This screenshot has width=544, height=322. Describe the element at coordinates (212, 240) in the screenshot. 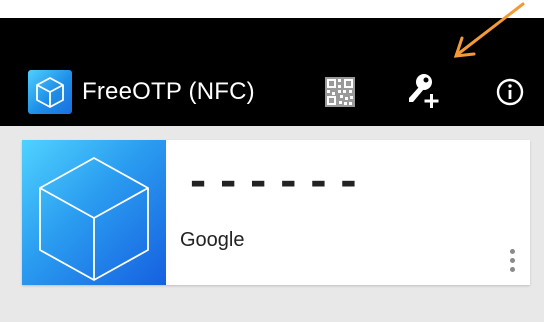

I see `token-label: Google` at that location.